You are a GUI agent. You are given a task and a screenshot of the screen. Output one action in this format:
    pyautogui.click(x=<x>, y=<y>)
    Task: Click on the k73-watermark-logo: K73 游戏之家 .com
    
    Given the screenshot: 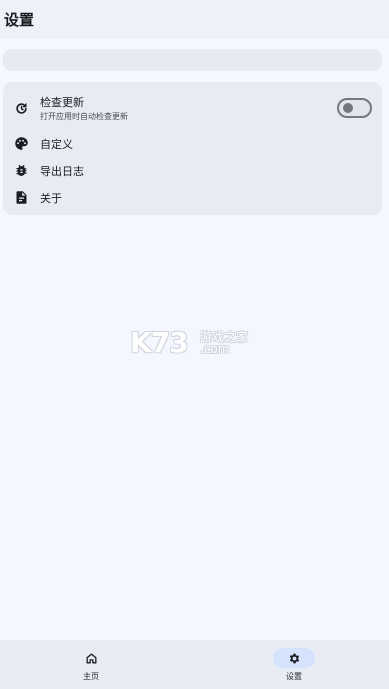 What is the action you would take?
    pyautogui.click(x=195, y=344)
    